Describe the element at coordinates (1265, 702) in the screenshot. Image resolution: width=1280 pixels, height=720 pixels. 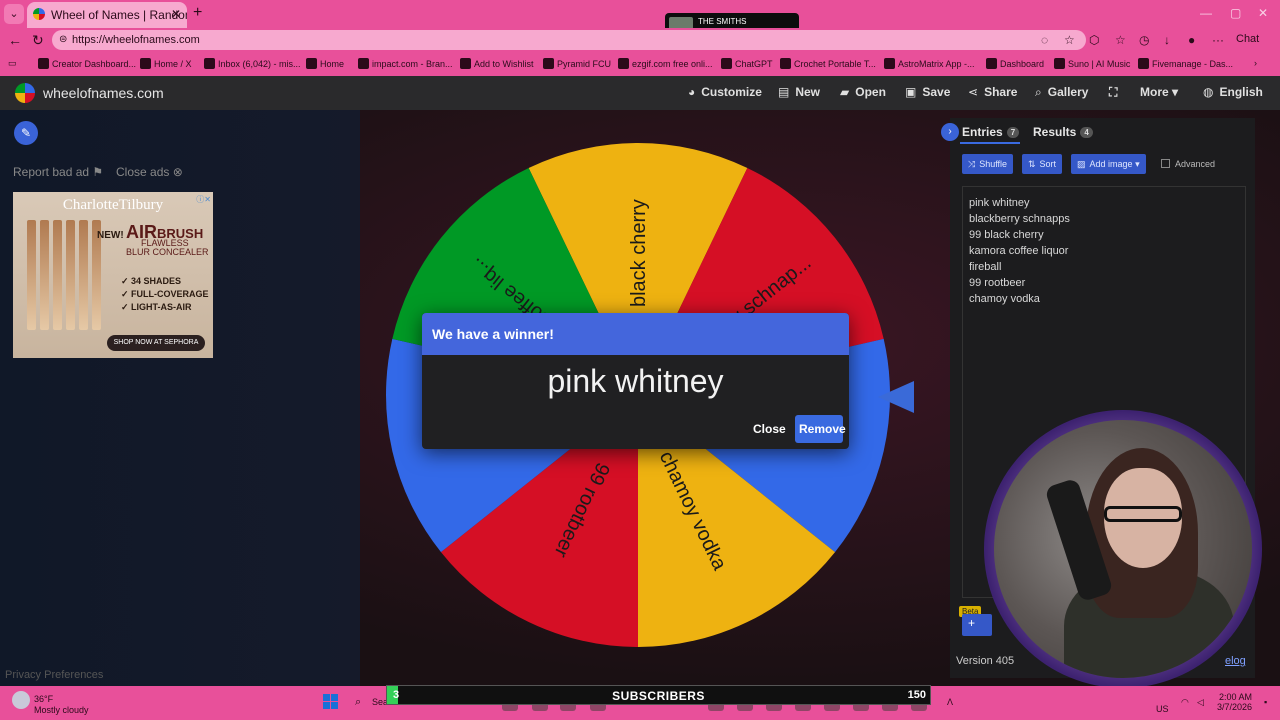
I see `notifications-icon: ▪` at that location.